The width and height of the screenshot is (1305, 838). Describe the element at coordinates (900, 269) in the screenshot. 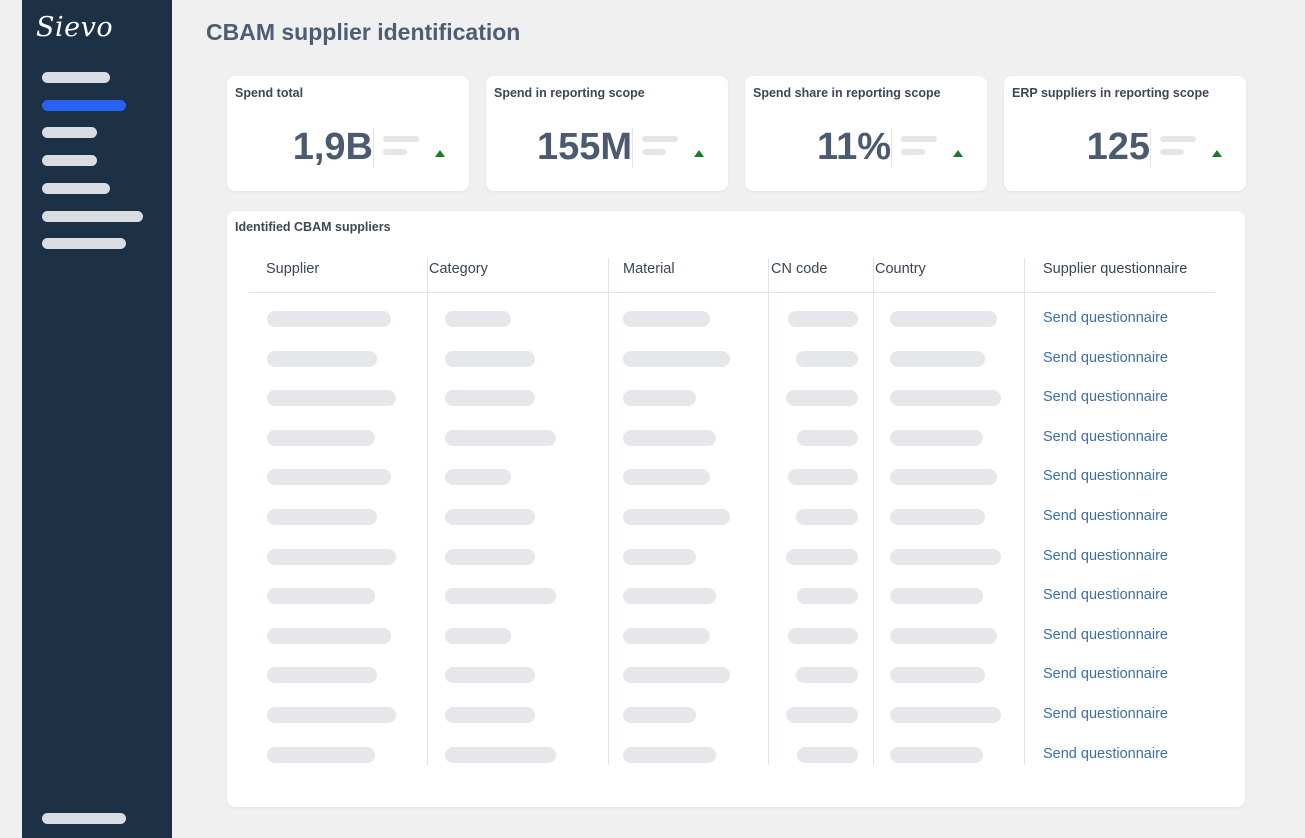

I see `column-header-country: Country` at that location.